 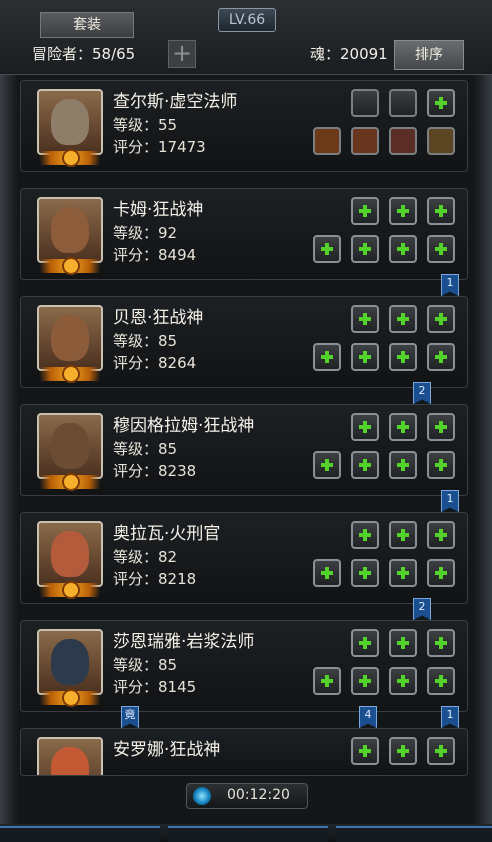 I want to click on weapon-slot-icon, so click(x=327, y=141).